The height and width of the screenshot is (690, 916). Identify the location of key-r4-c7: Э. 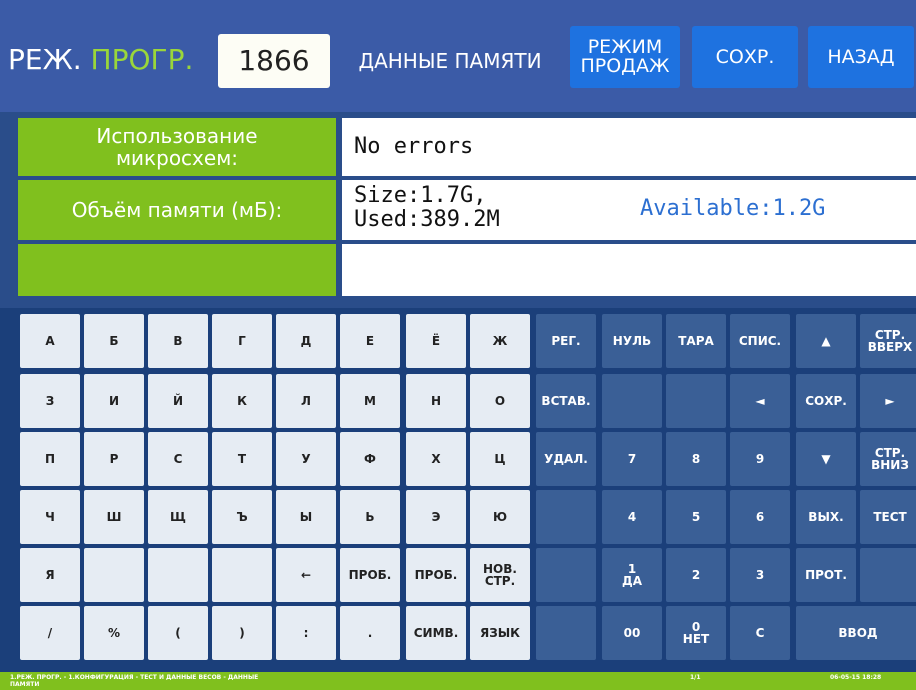
(436, 517).